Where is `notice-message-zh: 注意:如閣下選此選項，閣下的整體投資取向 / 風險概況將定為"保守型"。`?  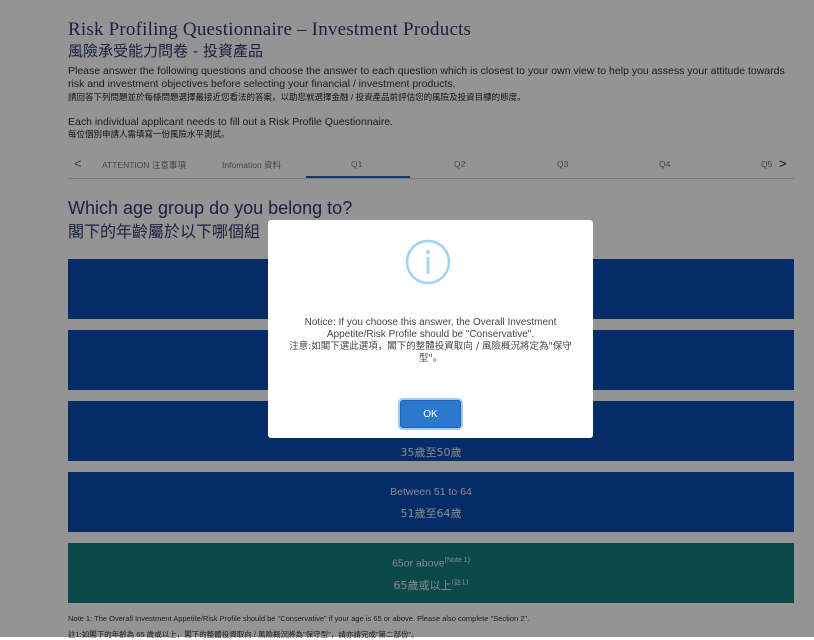 notice-message-zh: 注意:如閣下選此選項，閣下的整體投資取向 / 風險概況將定為"保守型"。 is located at coordinates (430, 352).